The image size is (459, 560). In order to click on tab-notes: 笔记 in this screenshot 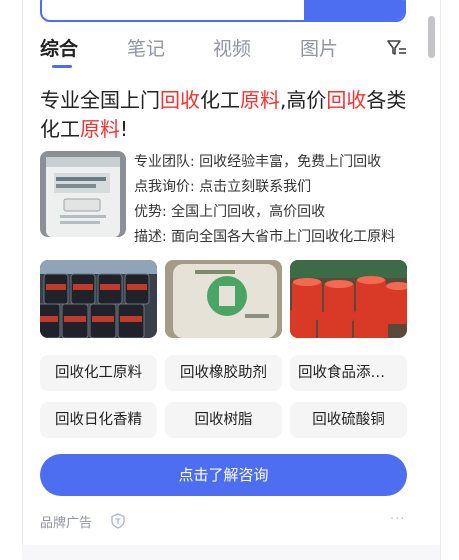, I will do `click(146, 47)`.